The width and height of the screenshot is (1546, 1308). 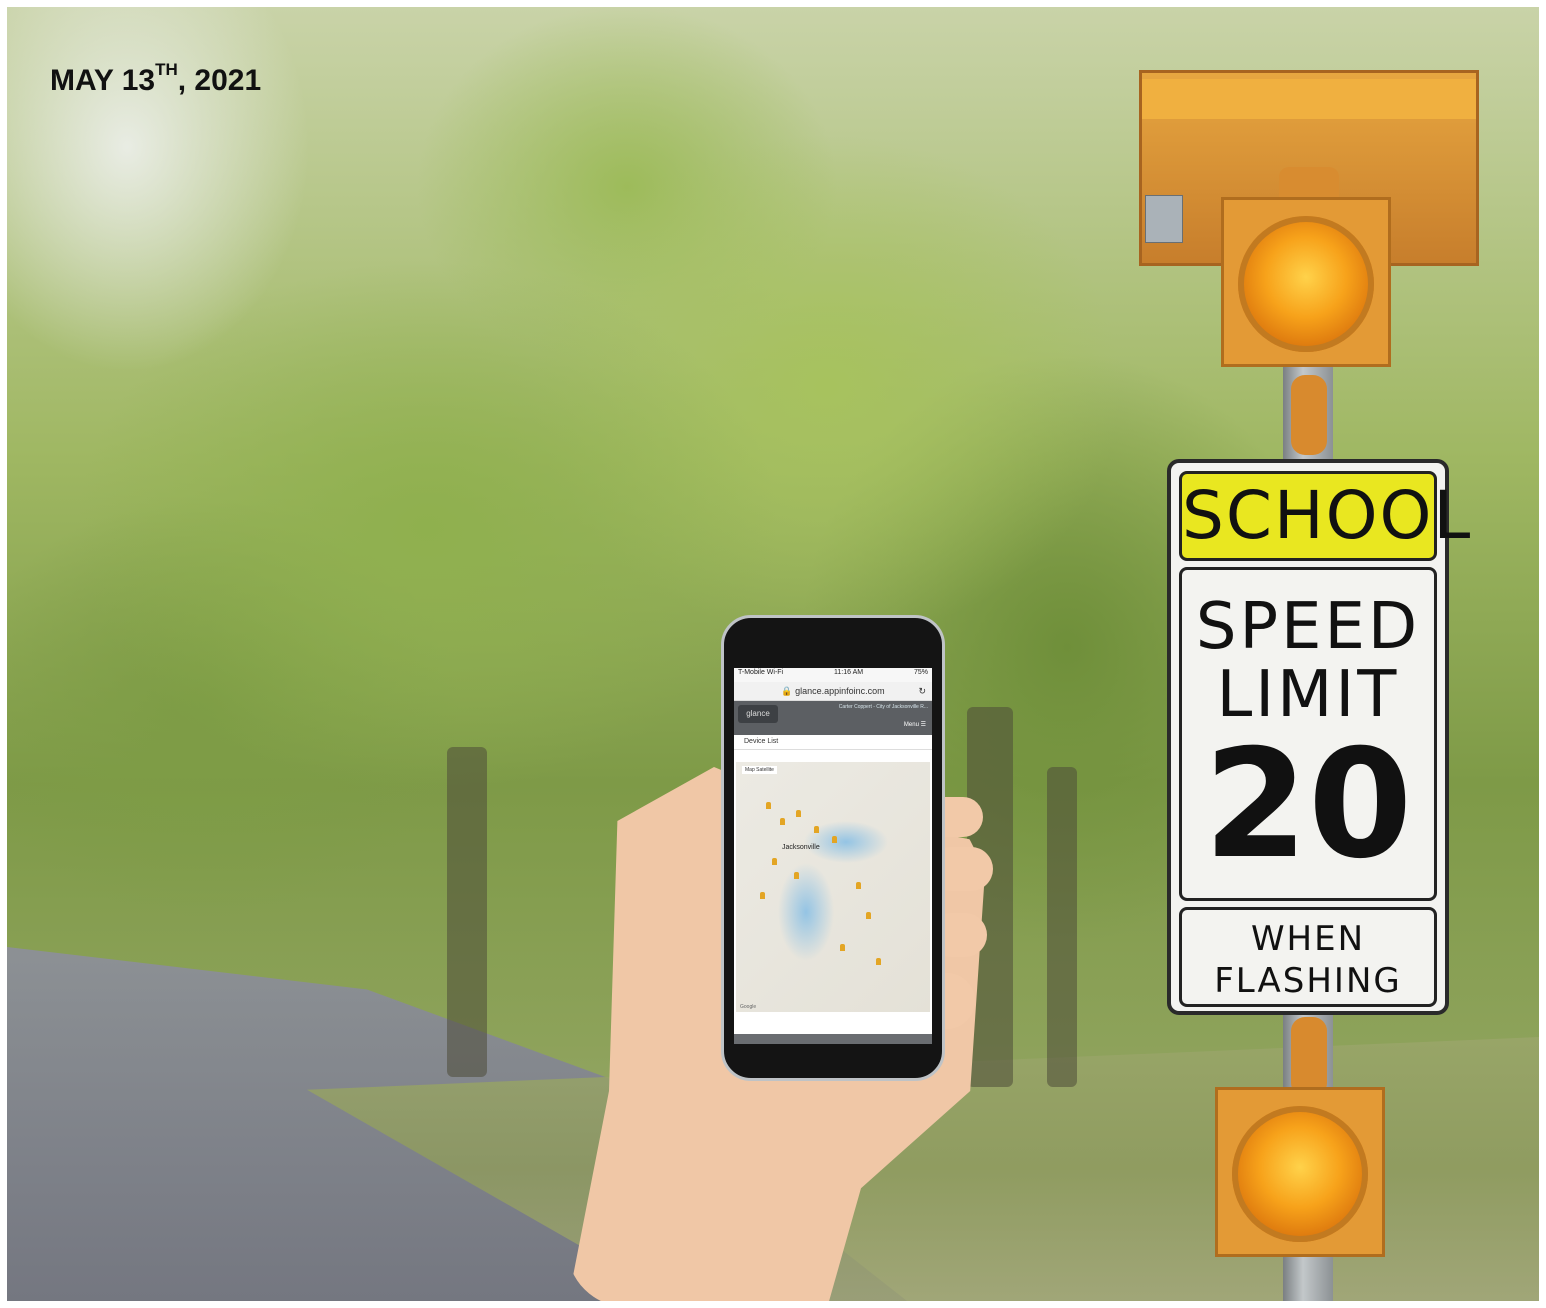 I want to click on menu-button: Menu ☰, so click(x=915, y=724).